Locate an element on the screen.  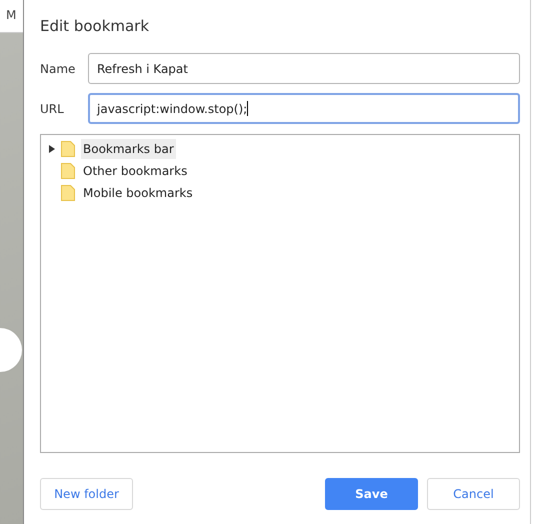
folder-item: Bookmarks bar is located at coordinates (128, 149).